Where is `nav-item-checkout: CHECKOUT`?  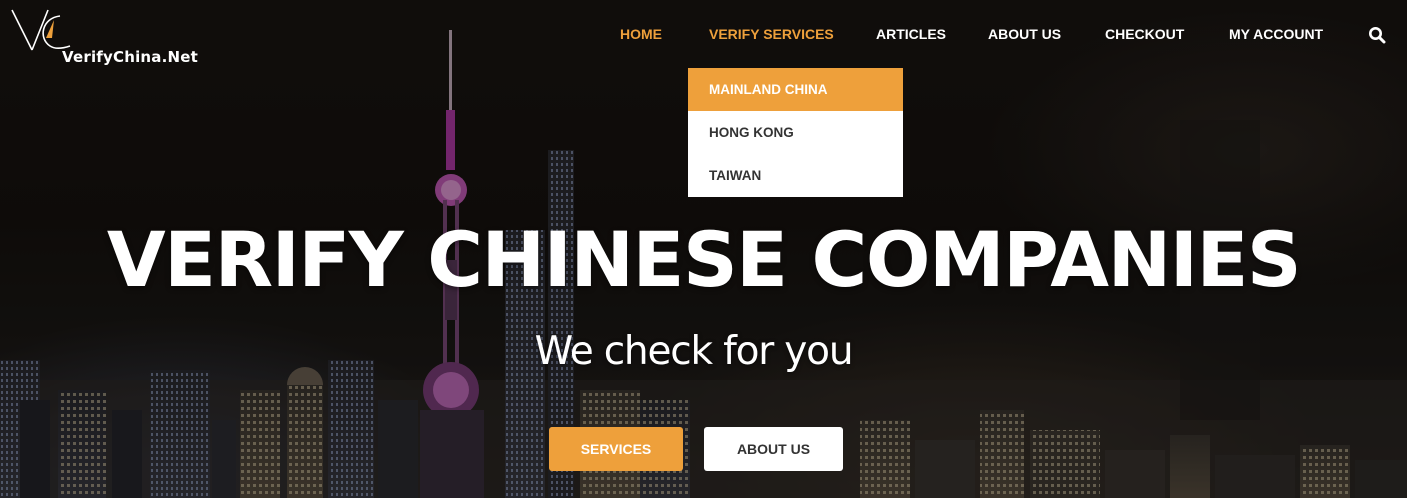 nav-item-checkout: CHECKOUT is located at coordinates (1144, 34).